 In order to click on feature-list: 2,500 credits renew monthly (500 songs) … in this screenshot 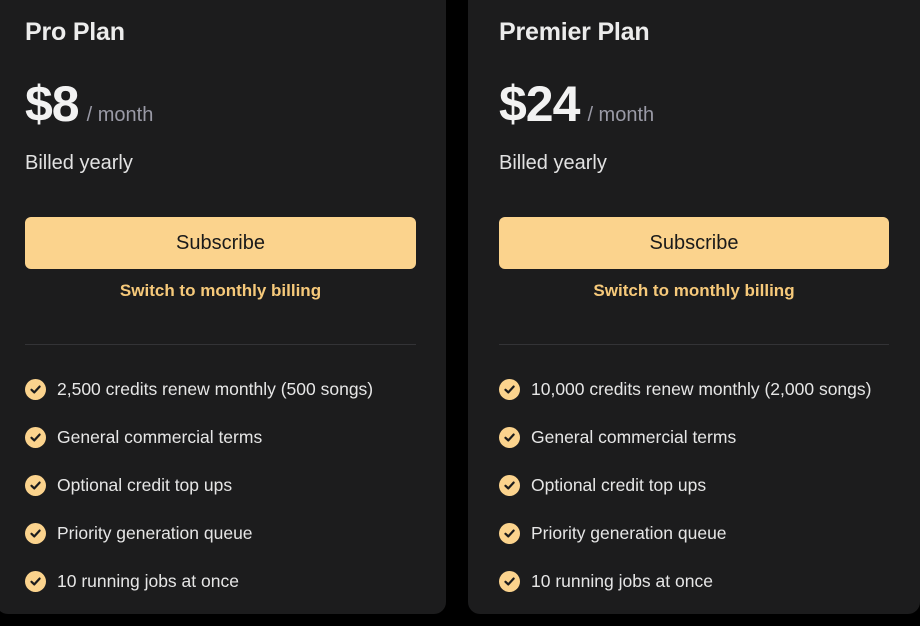, I will do `click(199, 485)`.